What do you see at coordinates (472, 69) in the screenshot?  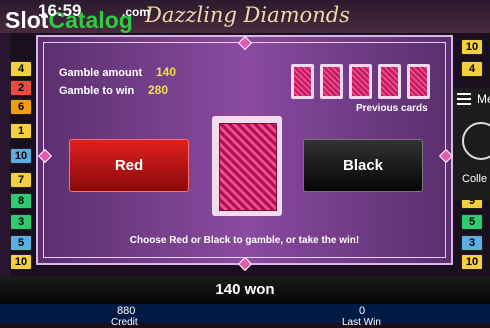 I see `payline-badge-right: 4` at bounding box center [472, 69].